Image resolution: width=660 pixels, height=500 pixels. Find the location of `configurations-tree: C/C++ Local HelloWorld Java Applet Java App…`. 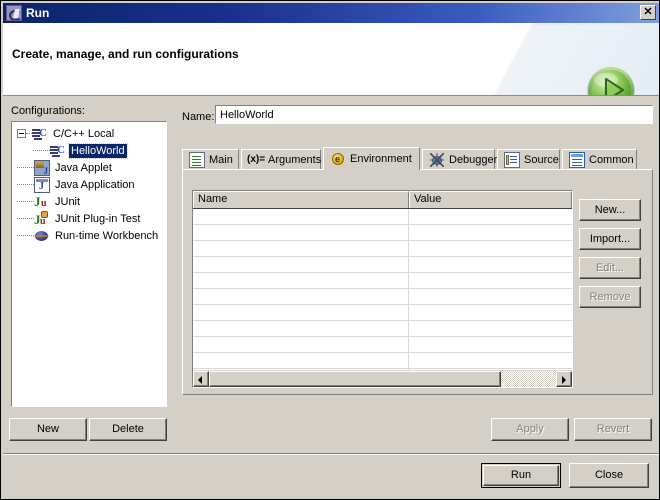

configurations-tree: C/C++ Local HelloWorld Java Applet Java App… is located at coordinates (89, 264).